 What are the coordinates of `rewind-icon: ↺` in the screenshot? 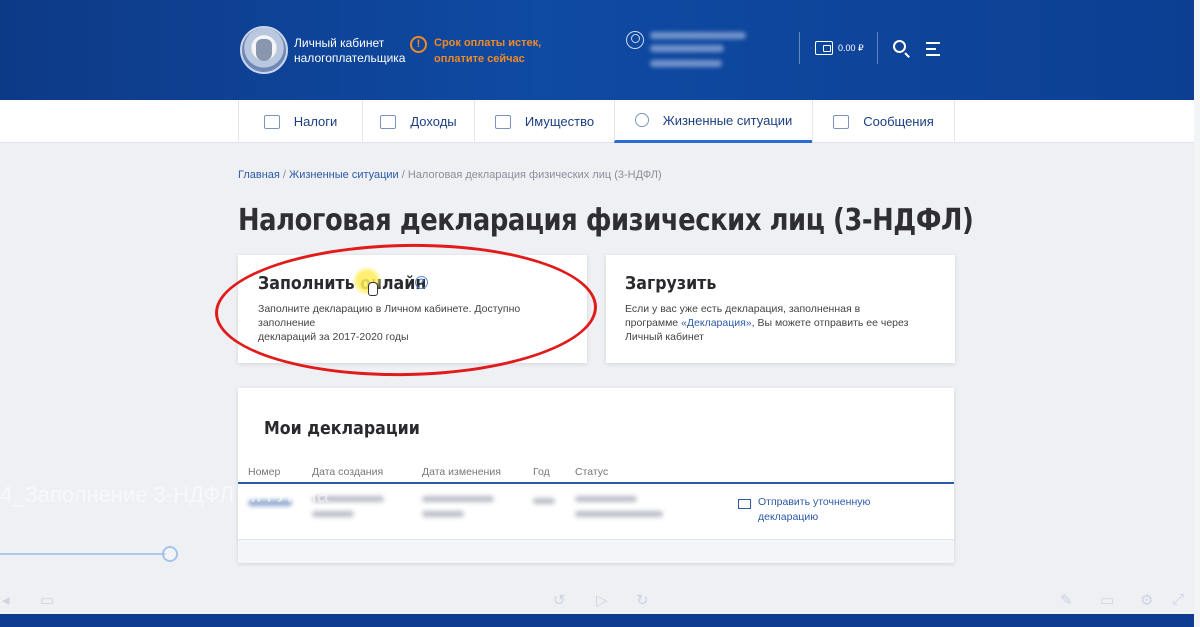 It's located at (559, 600).